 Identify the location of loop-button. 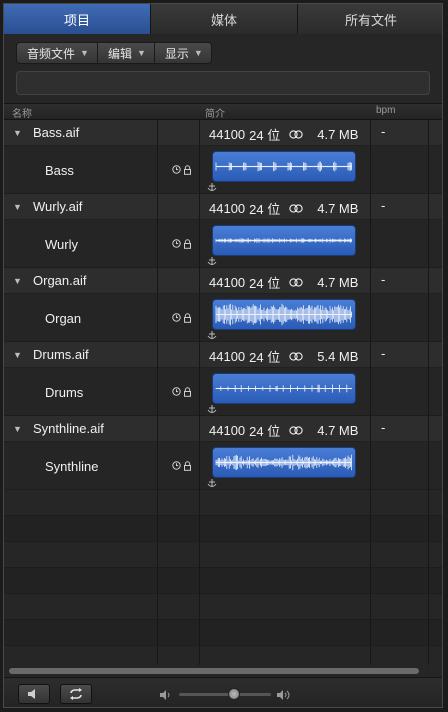
(76, 694).